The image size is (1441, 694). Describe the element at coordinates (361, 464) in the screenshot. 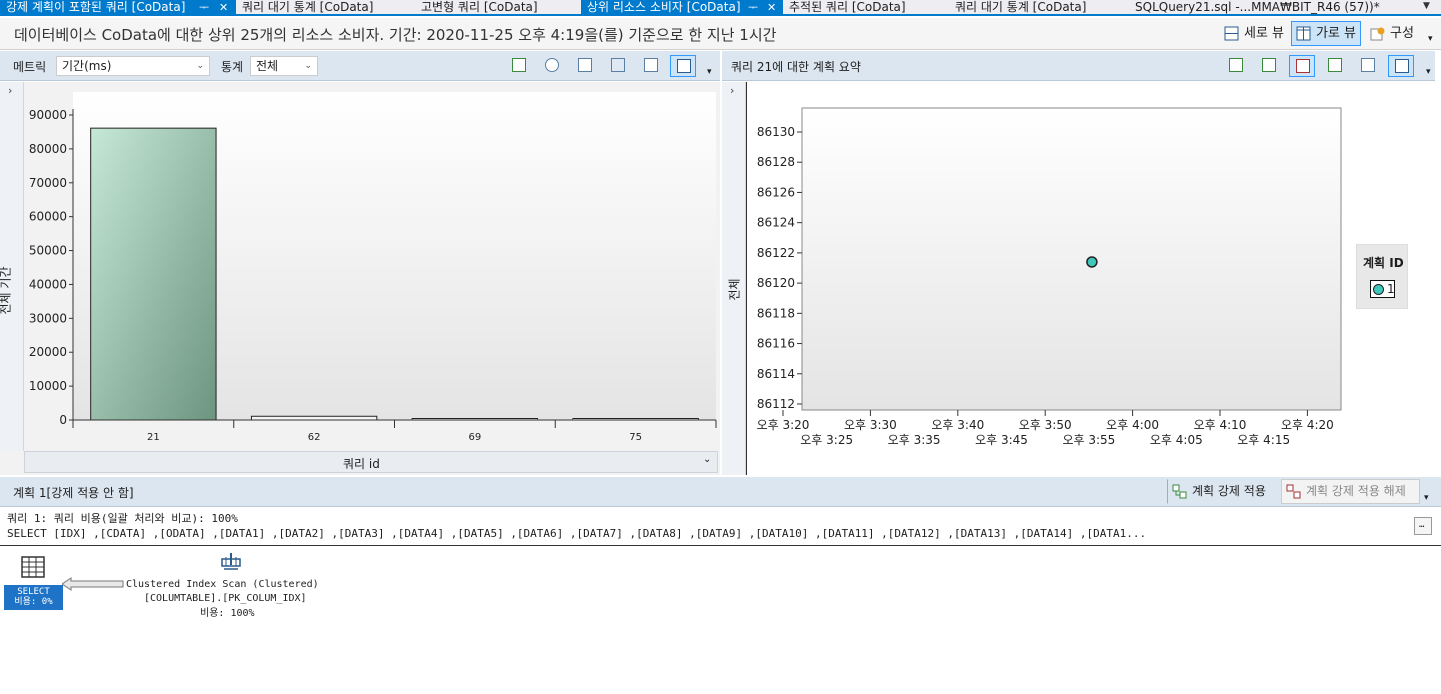

I see `x-axis-label: 쿼리 id` at that location.